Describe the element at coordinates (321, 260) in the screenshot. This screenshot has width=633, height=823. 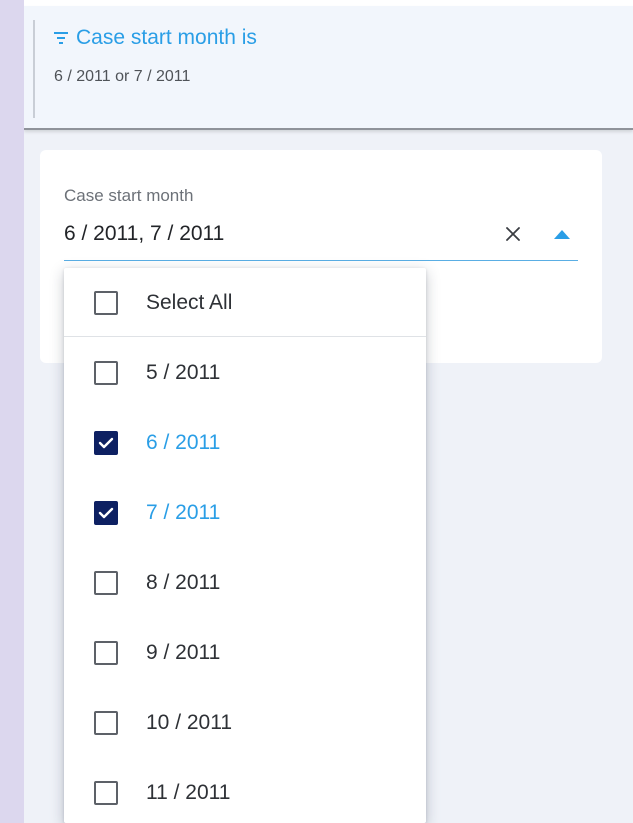
I see `field-underline` at that location.